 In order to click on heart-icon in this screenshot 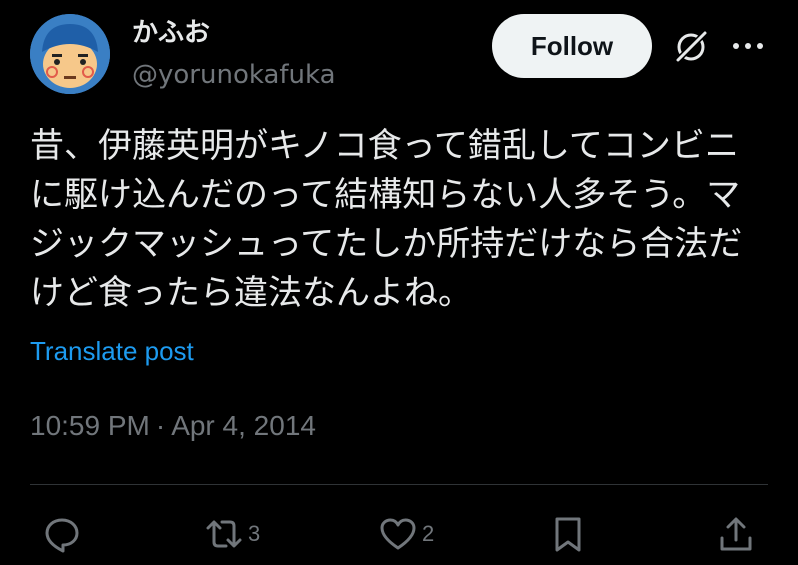, I will do `click(398, 534)`.